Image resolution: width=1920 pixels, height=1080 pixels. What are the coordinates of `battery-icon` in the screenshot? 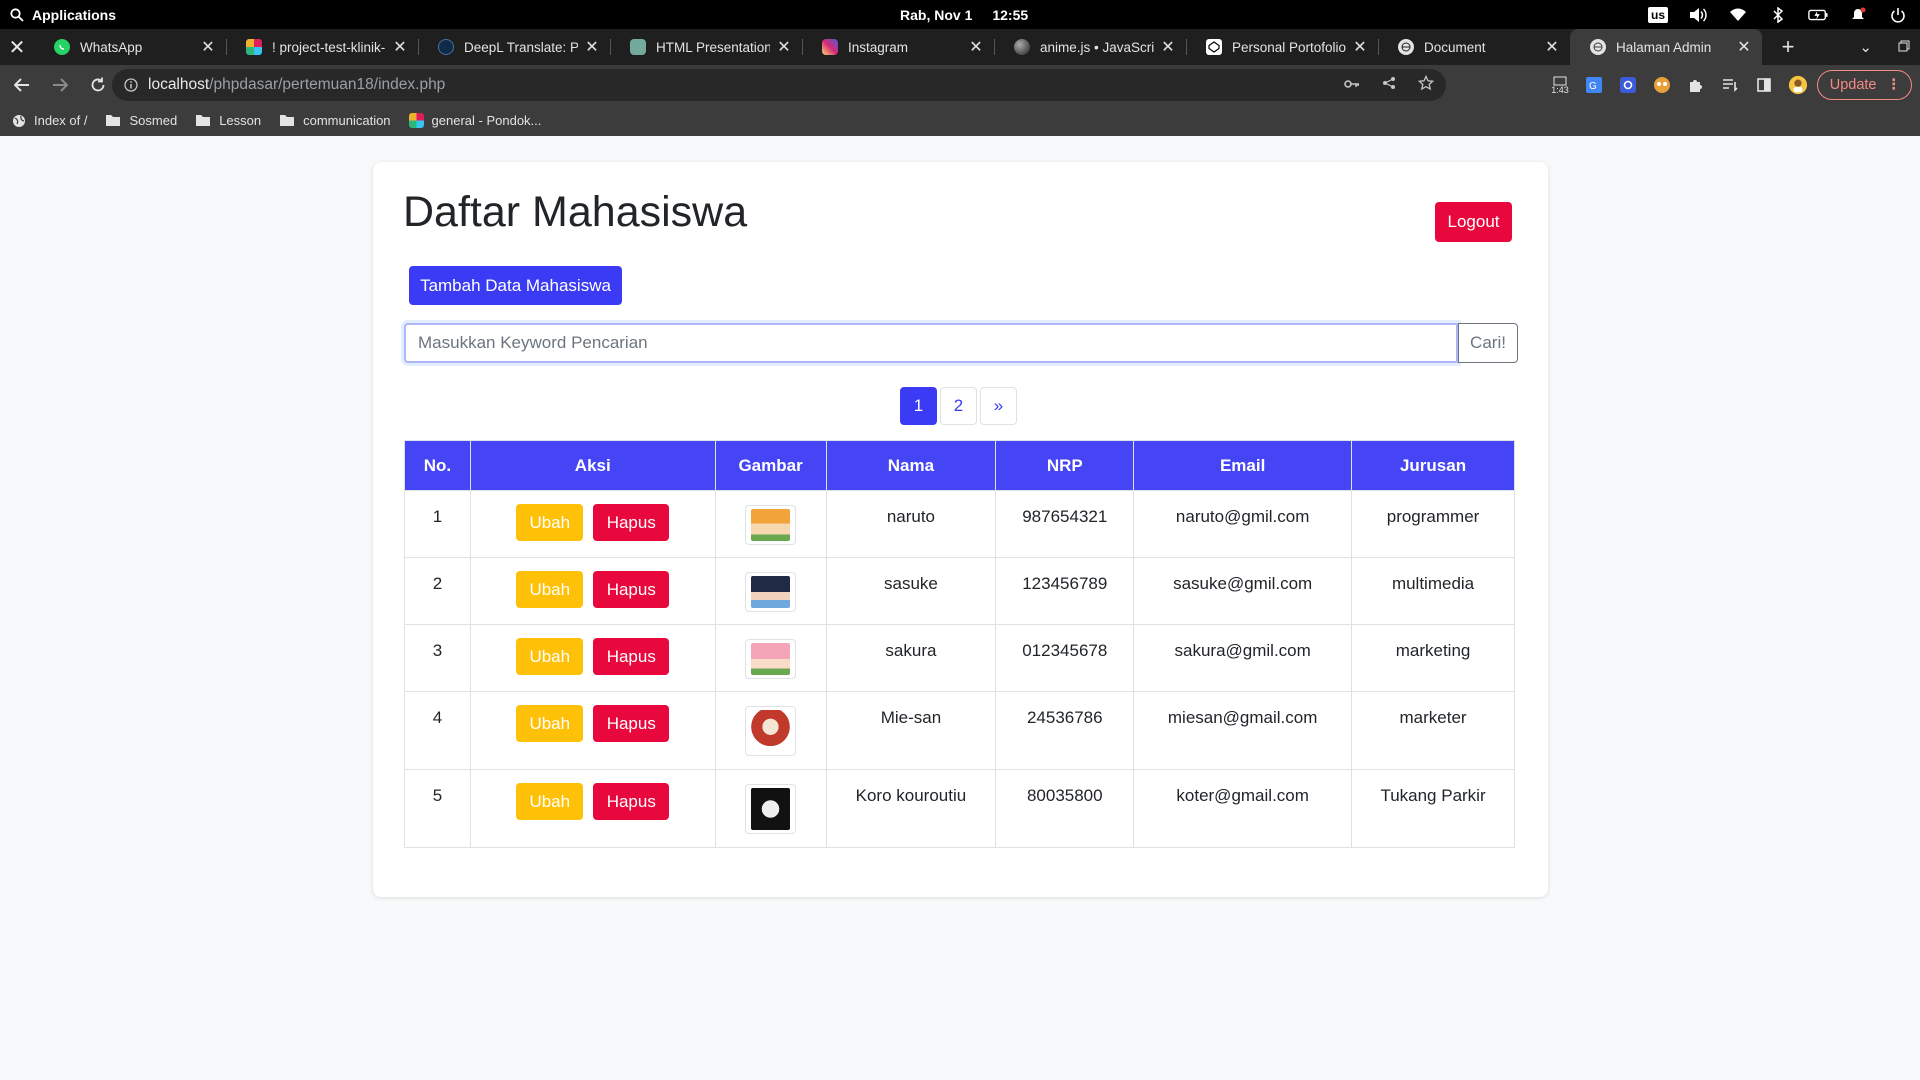 It's located at (1818, 15).